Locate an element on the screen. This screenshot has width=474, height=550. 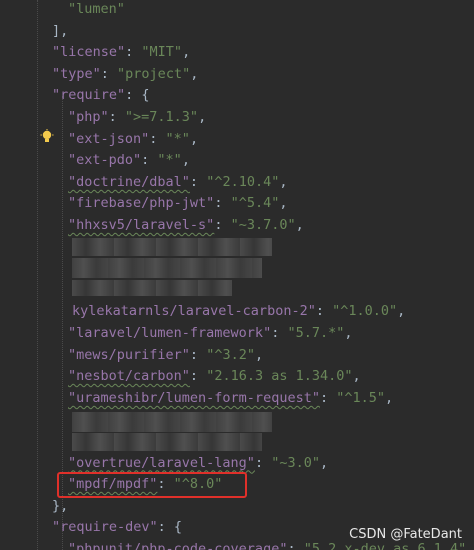
json-key: "ext-json" is located at coordinates (109, 138).